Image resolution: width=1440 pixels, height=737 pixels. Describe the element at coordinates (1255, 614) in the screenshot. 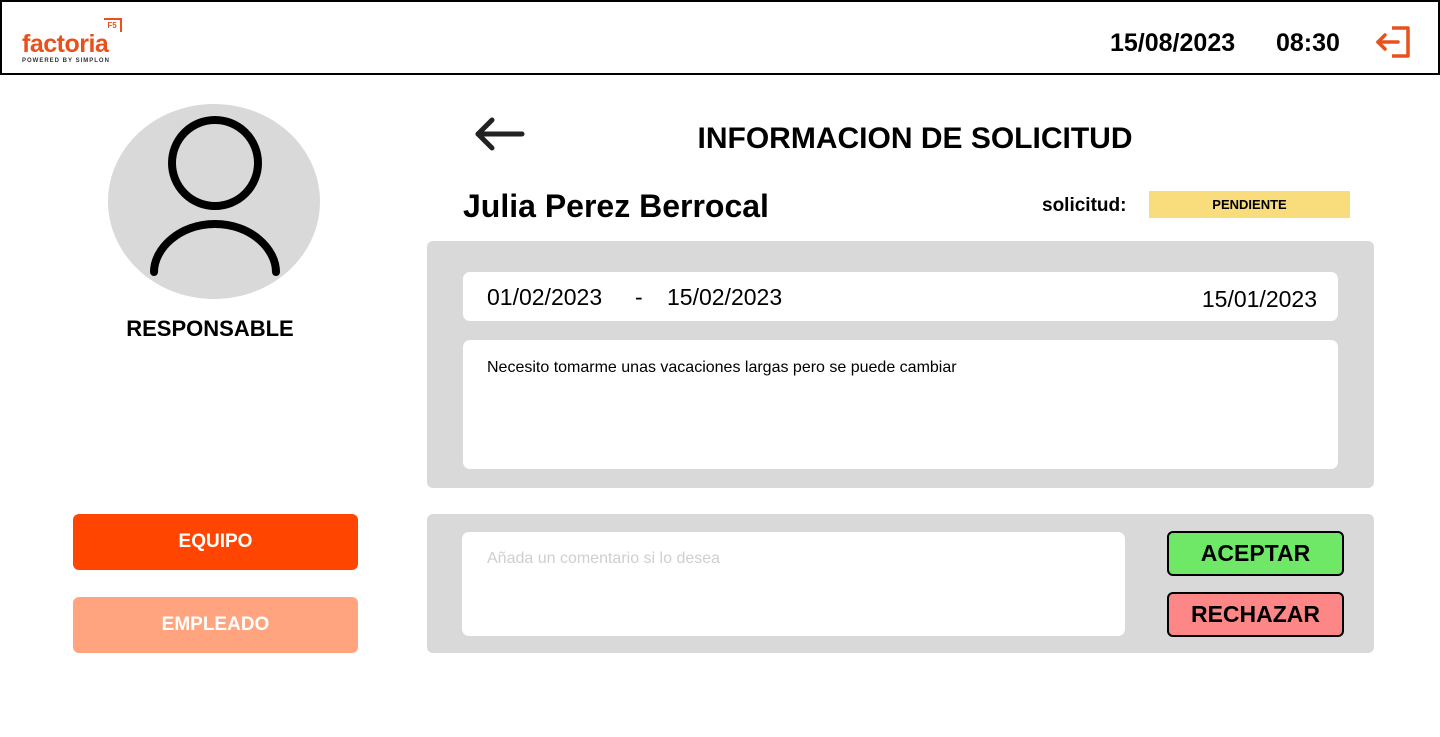

I see `reject-button: RECHAZAR` at that location.